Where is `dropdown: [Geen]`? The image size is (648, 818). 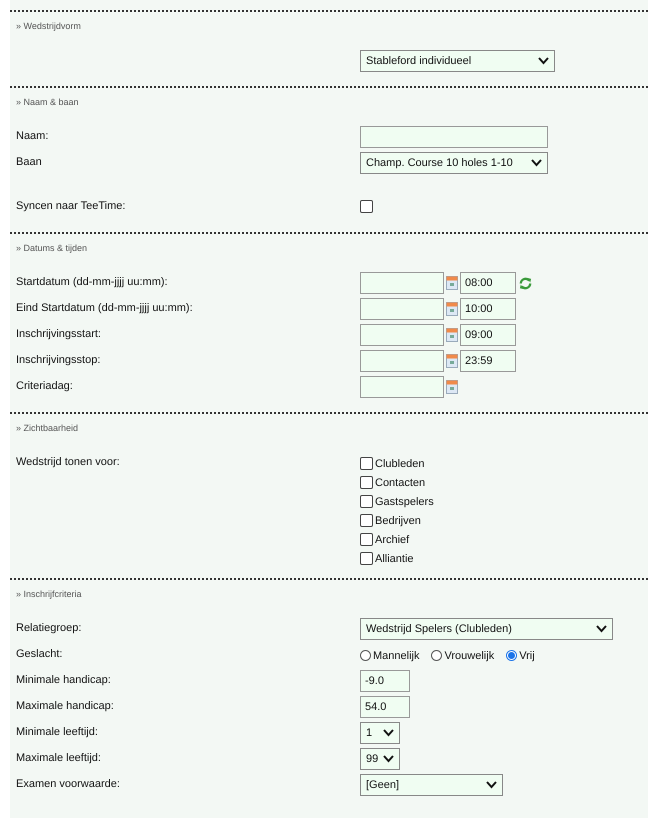 dropdown: [Geen] is located at coordinates (431, 785).